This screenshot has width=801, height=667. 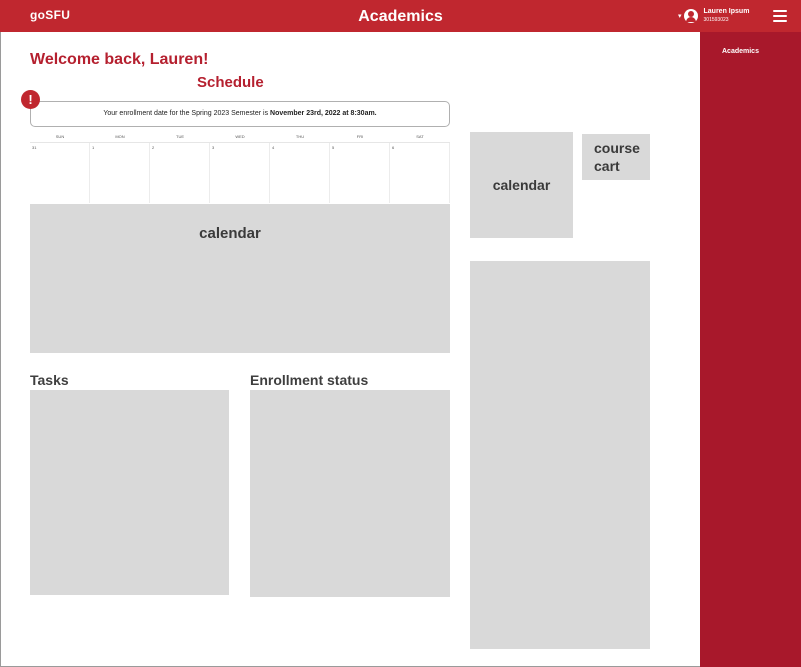 What do you see at coordinates (726, 11) in the screenshot?
I see `user-name: Lauren Ipsum` at bounding box center [726, 11].